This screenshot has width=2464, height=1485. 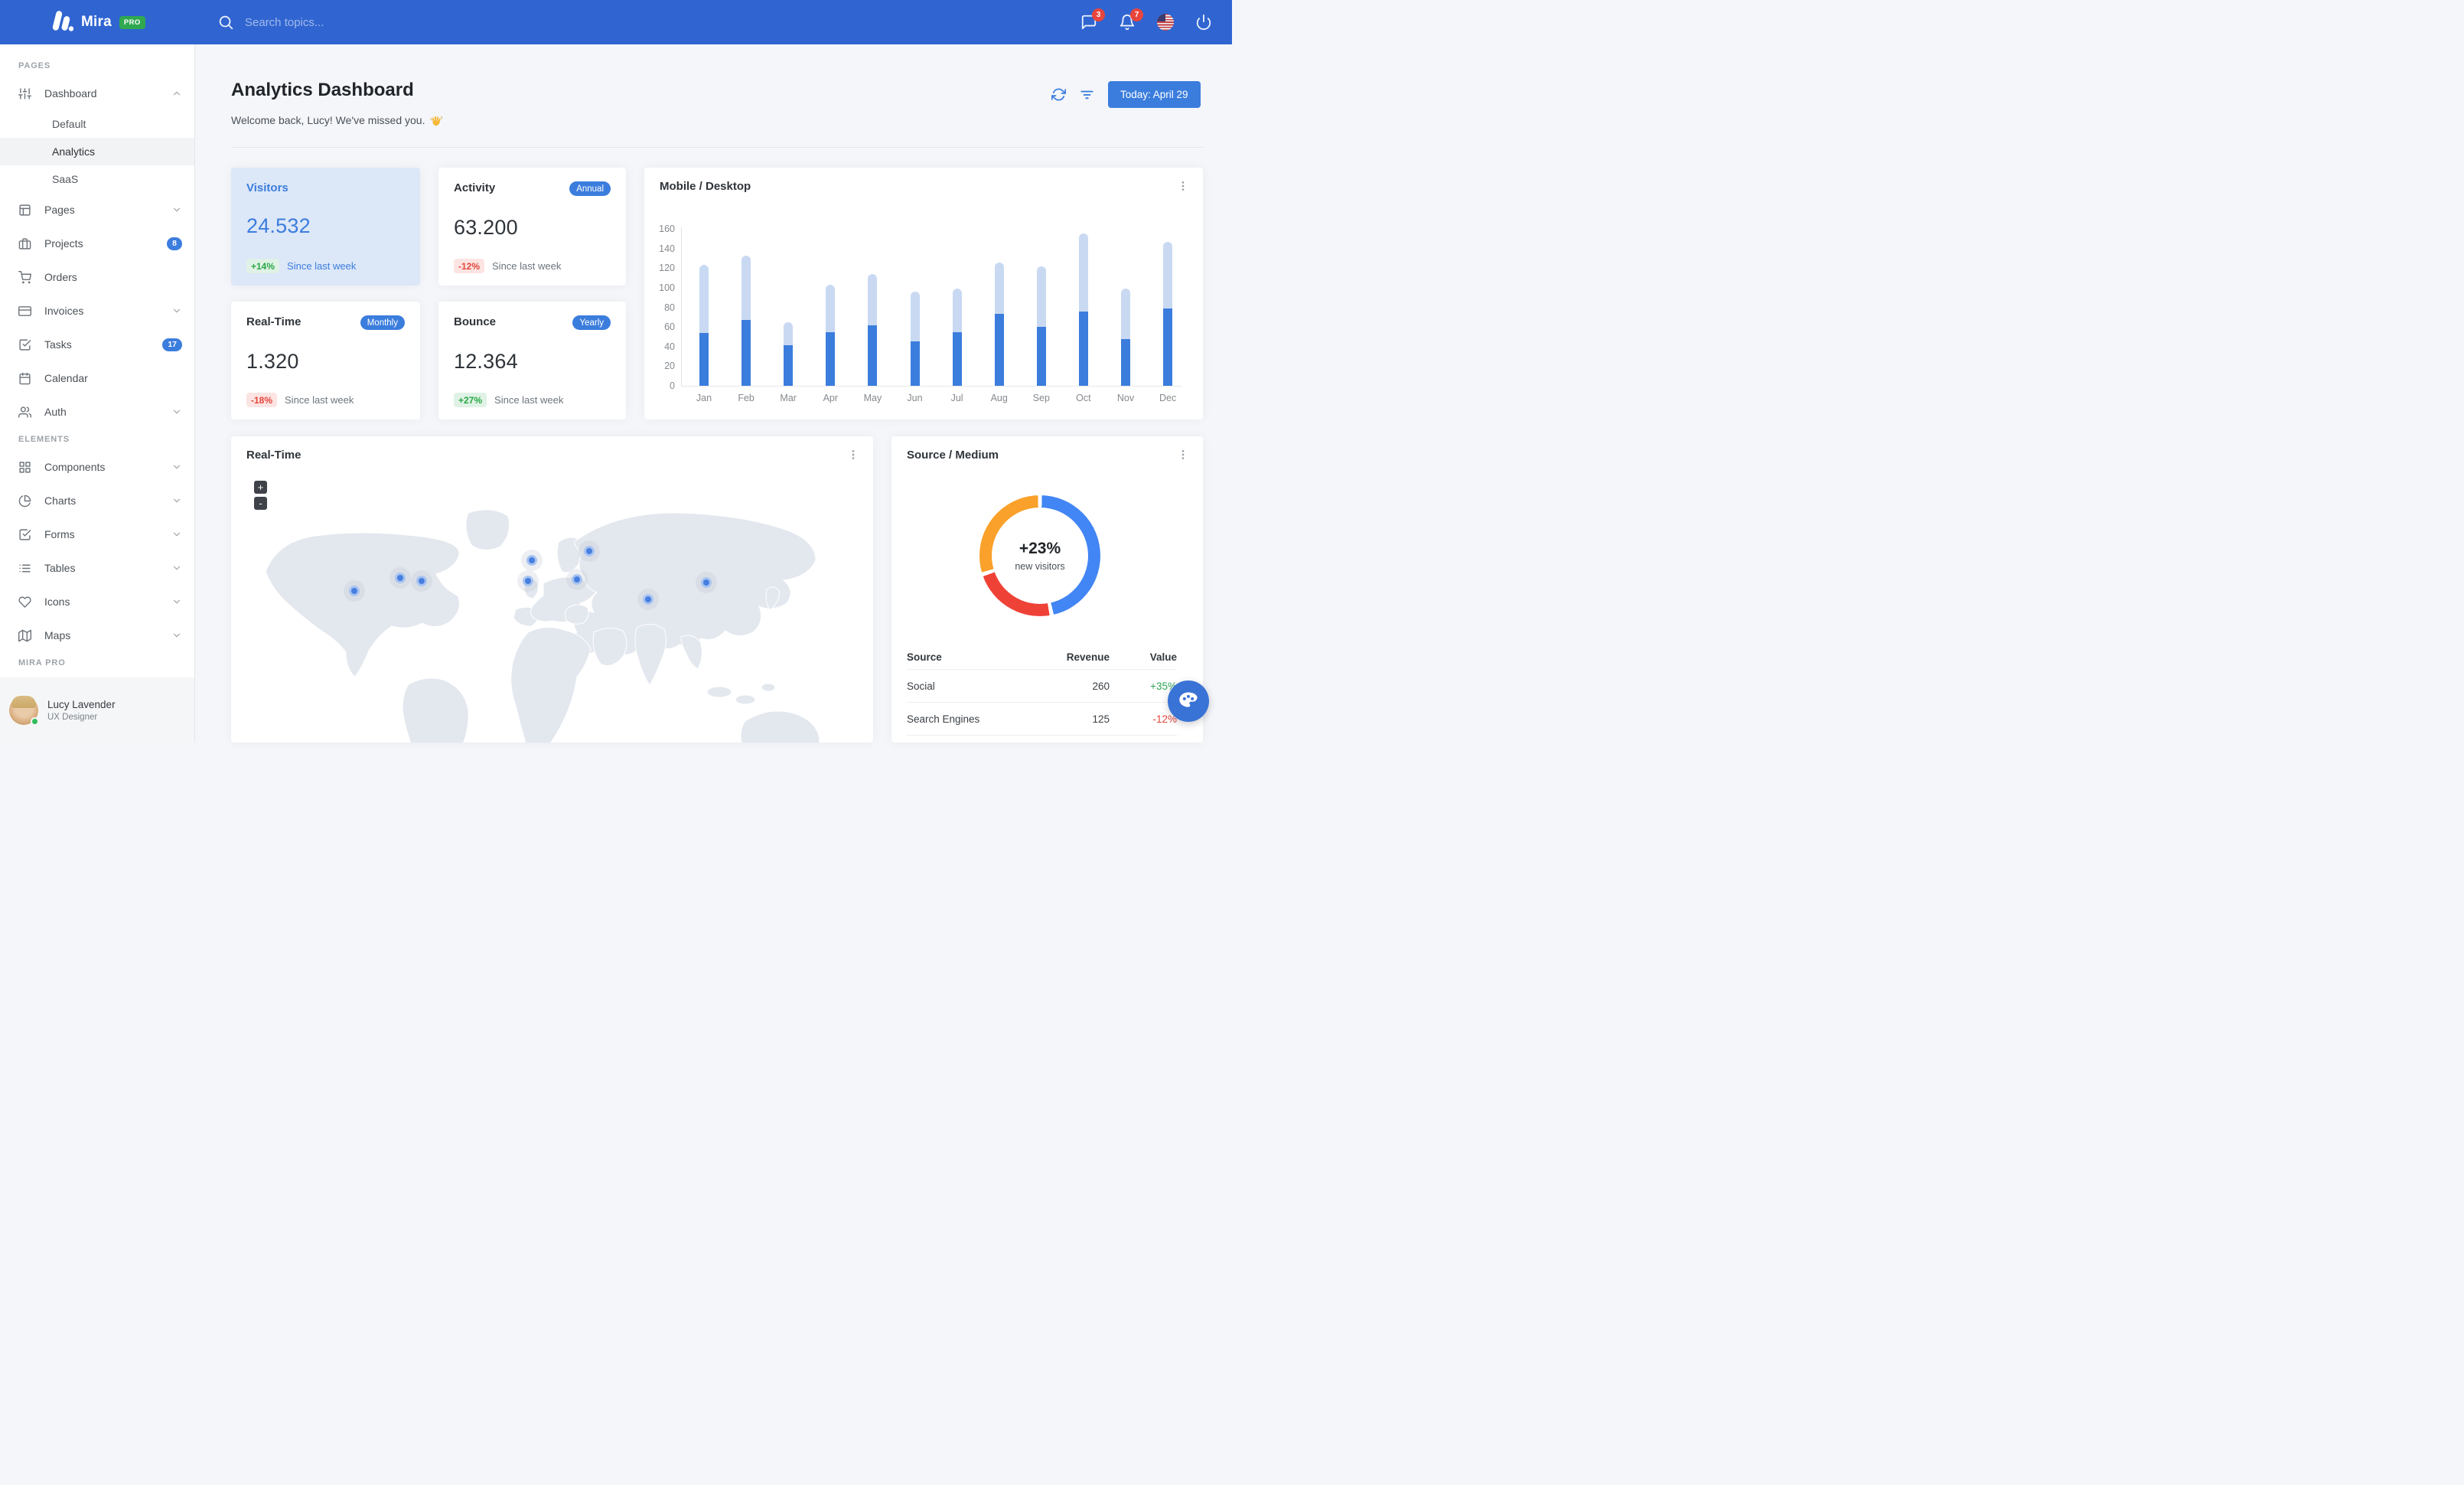 What do you see at coordinates (469, 266) in the screenshot?
I see `stat-delta-chip: -12%` at bounding box center [469, 266].